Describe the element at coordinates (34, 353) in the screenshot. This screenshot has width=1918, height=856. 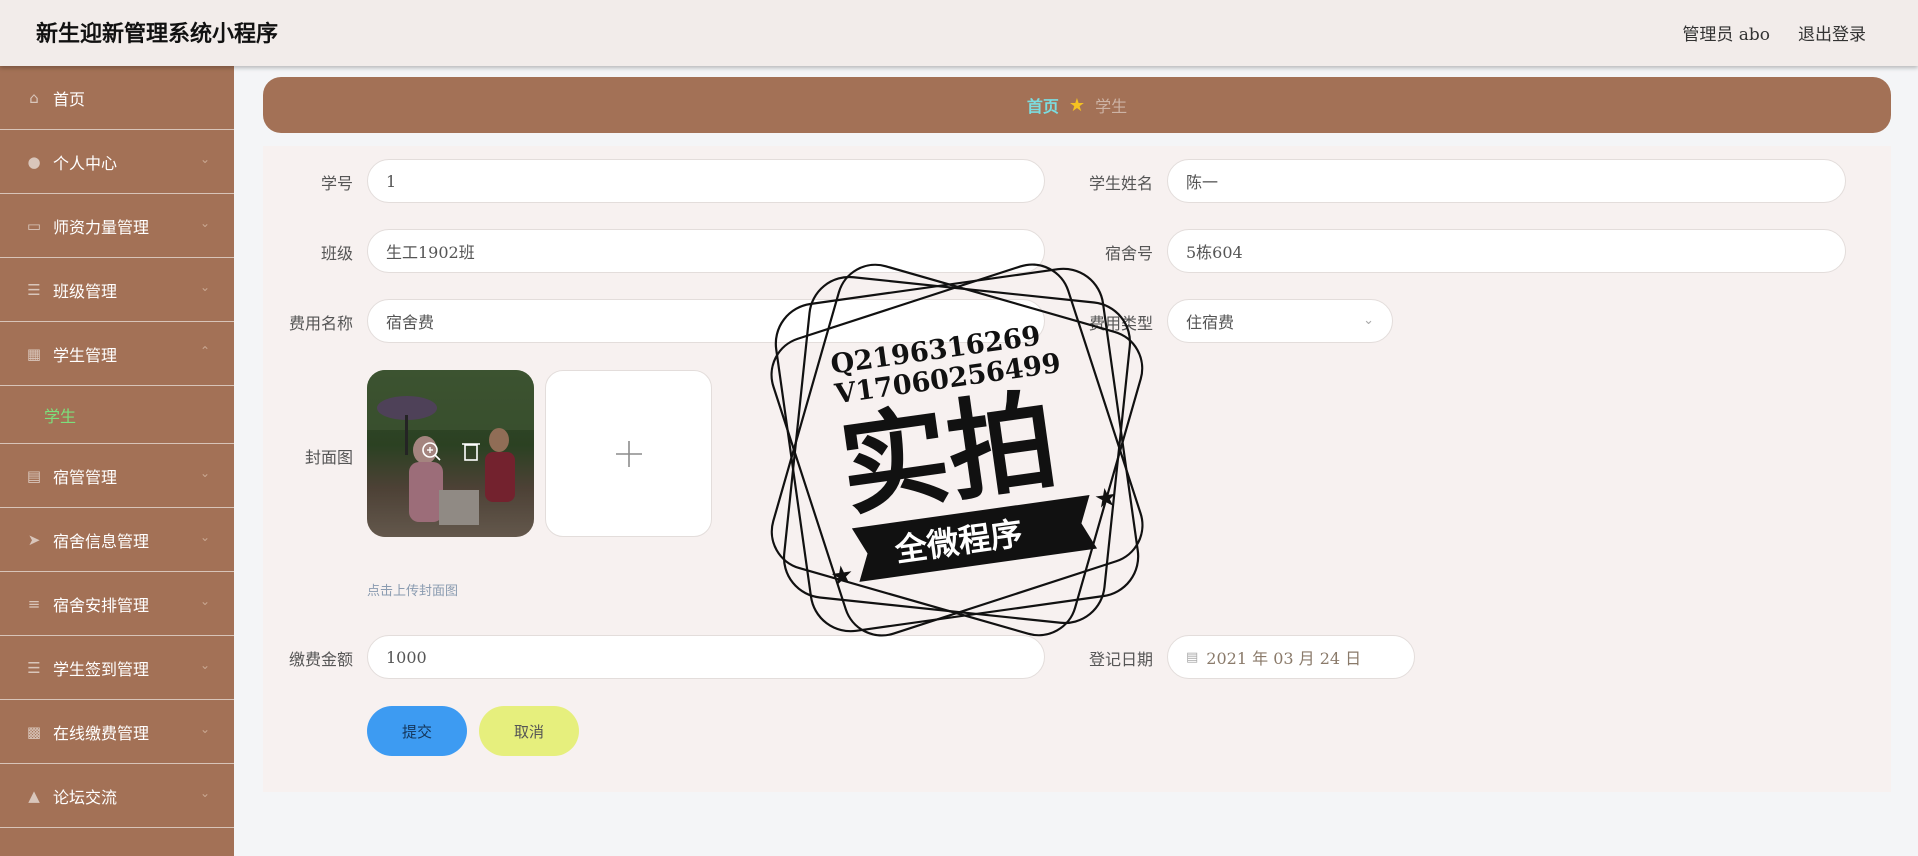
I see `briefcase-icon: ▦` at that location.